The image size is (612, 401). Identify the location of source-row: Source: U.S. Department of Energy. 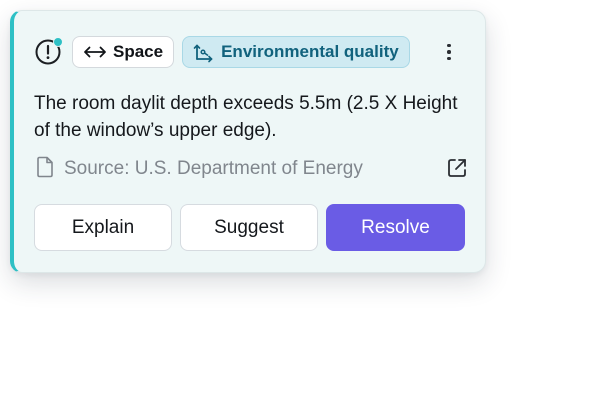
(252, 169).